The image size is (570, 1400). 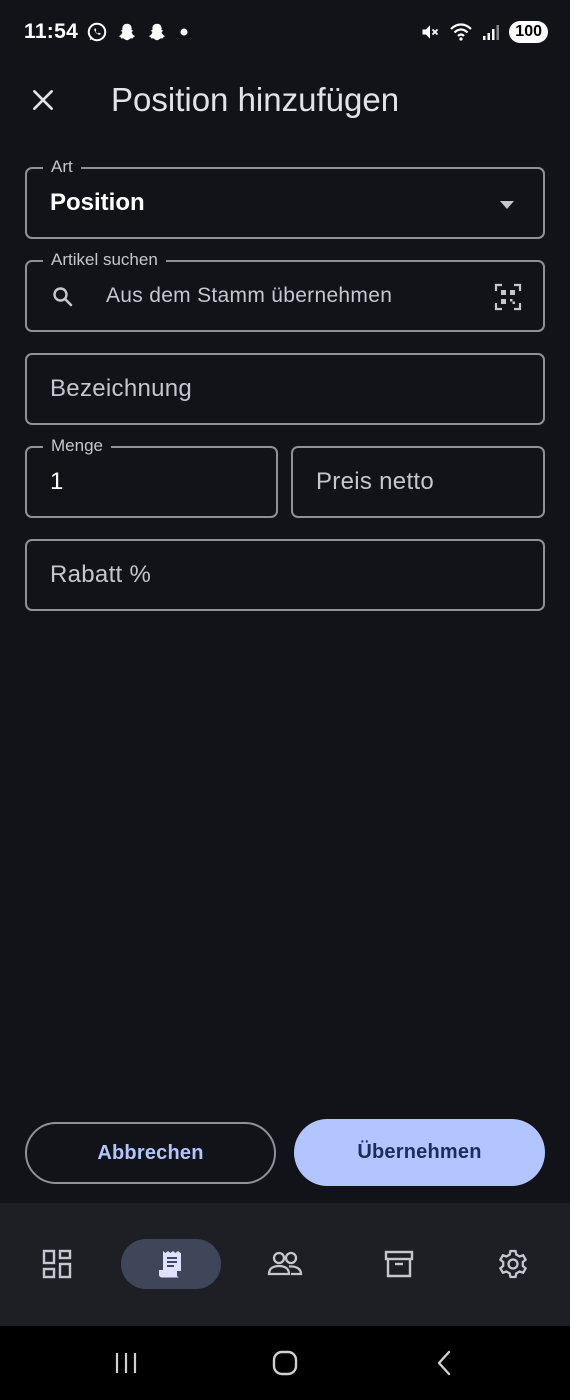 What do you see at coordinates (285, 575) in the screenshot?
I see `discount-field: Rabatt %` at bounding box center [285, 575].